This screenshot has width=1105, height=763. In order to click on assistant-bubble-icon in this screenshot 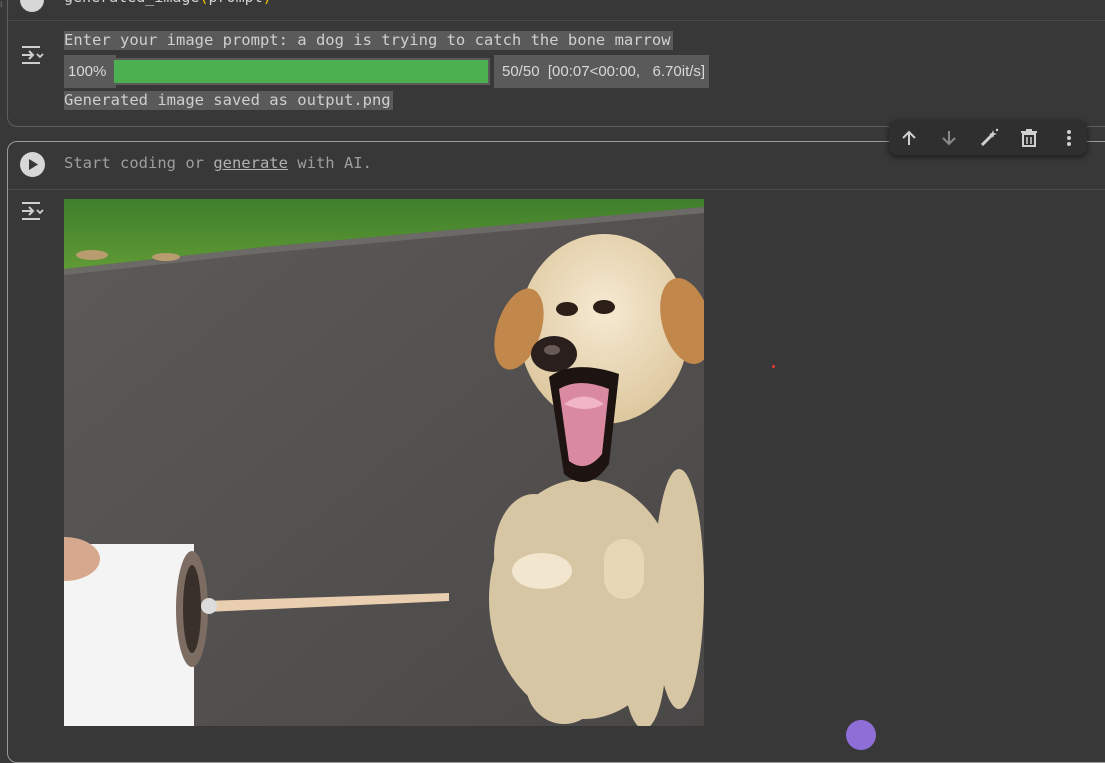, I will do `click(861, 735)`.